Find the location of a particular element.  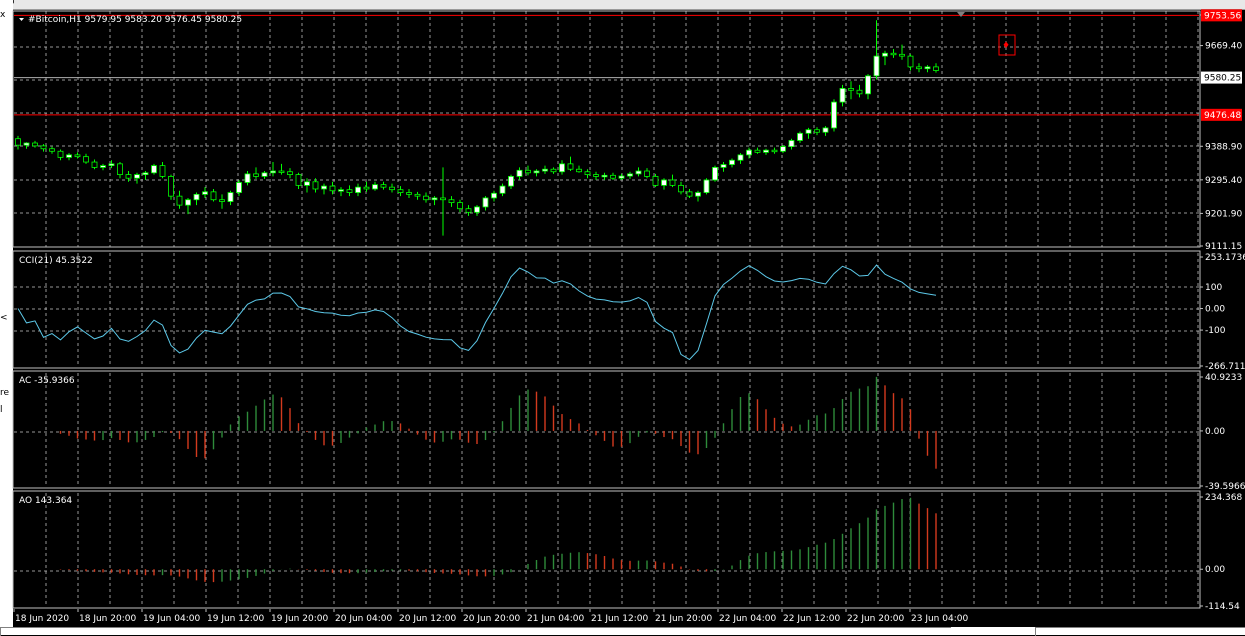

axis-tick-label: -100 is located at coordinates (1215, 331).